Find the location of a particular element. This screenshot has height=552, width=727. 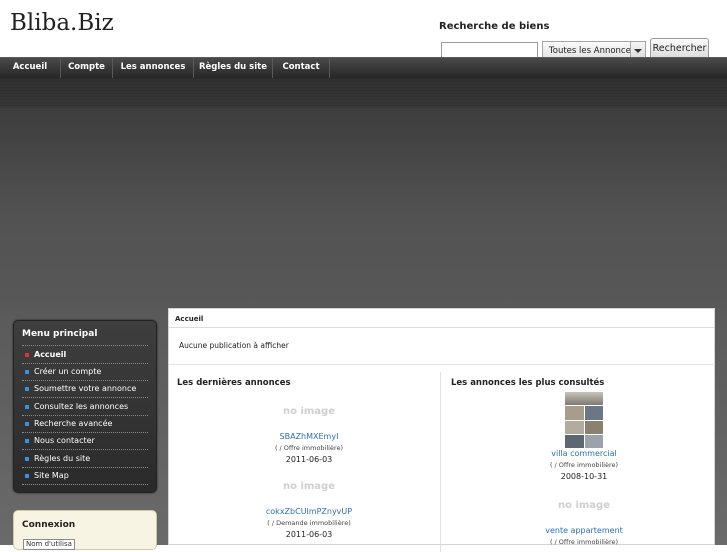

listing-title-link: SBAZhMXEmyI is located at coordinates (309, 436).